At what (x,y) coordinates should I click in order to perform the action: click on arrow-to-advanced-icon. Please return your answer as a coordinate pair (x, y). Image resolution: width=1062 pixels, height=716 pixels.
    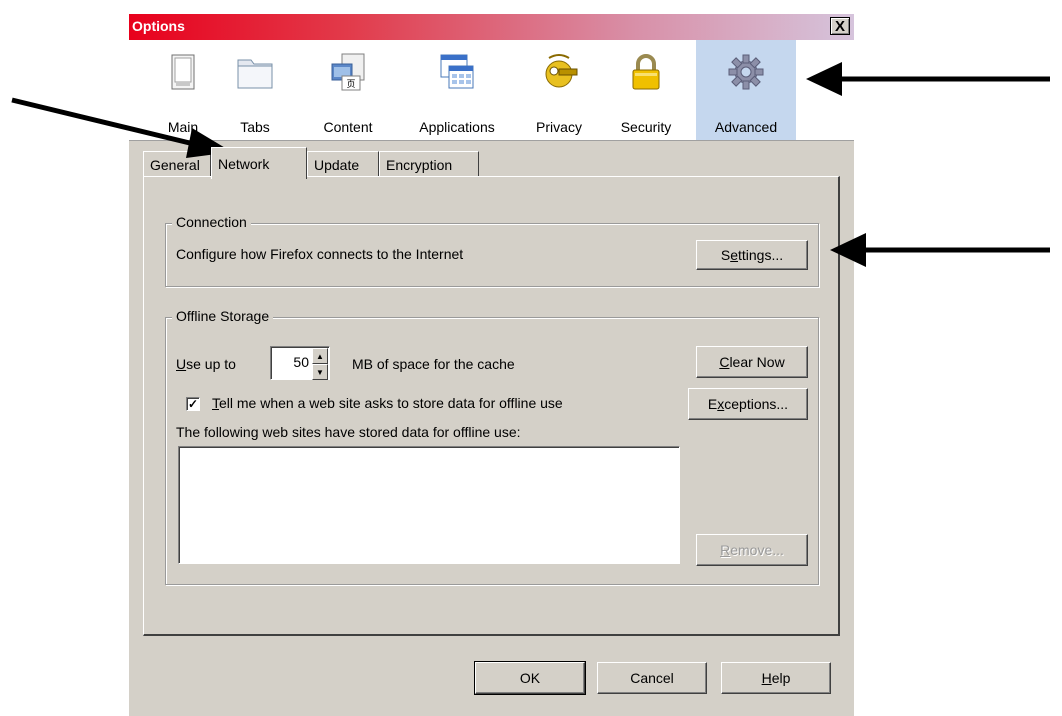
    Looking at the image, I should click on (928, 79).